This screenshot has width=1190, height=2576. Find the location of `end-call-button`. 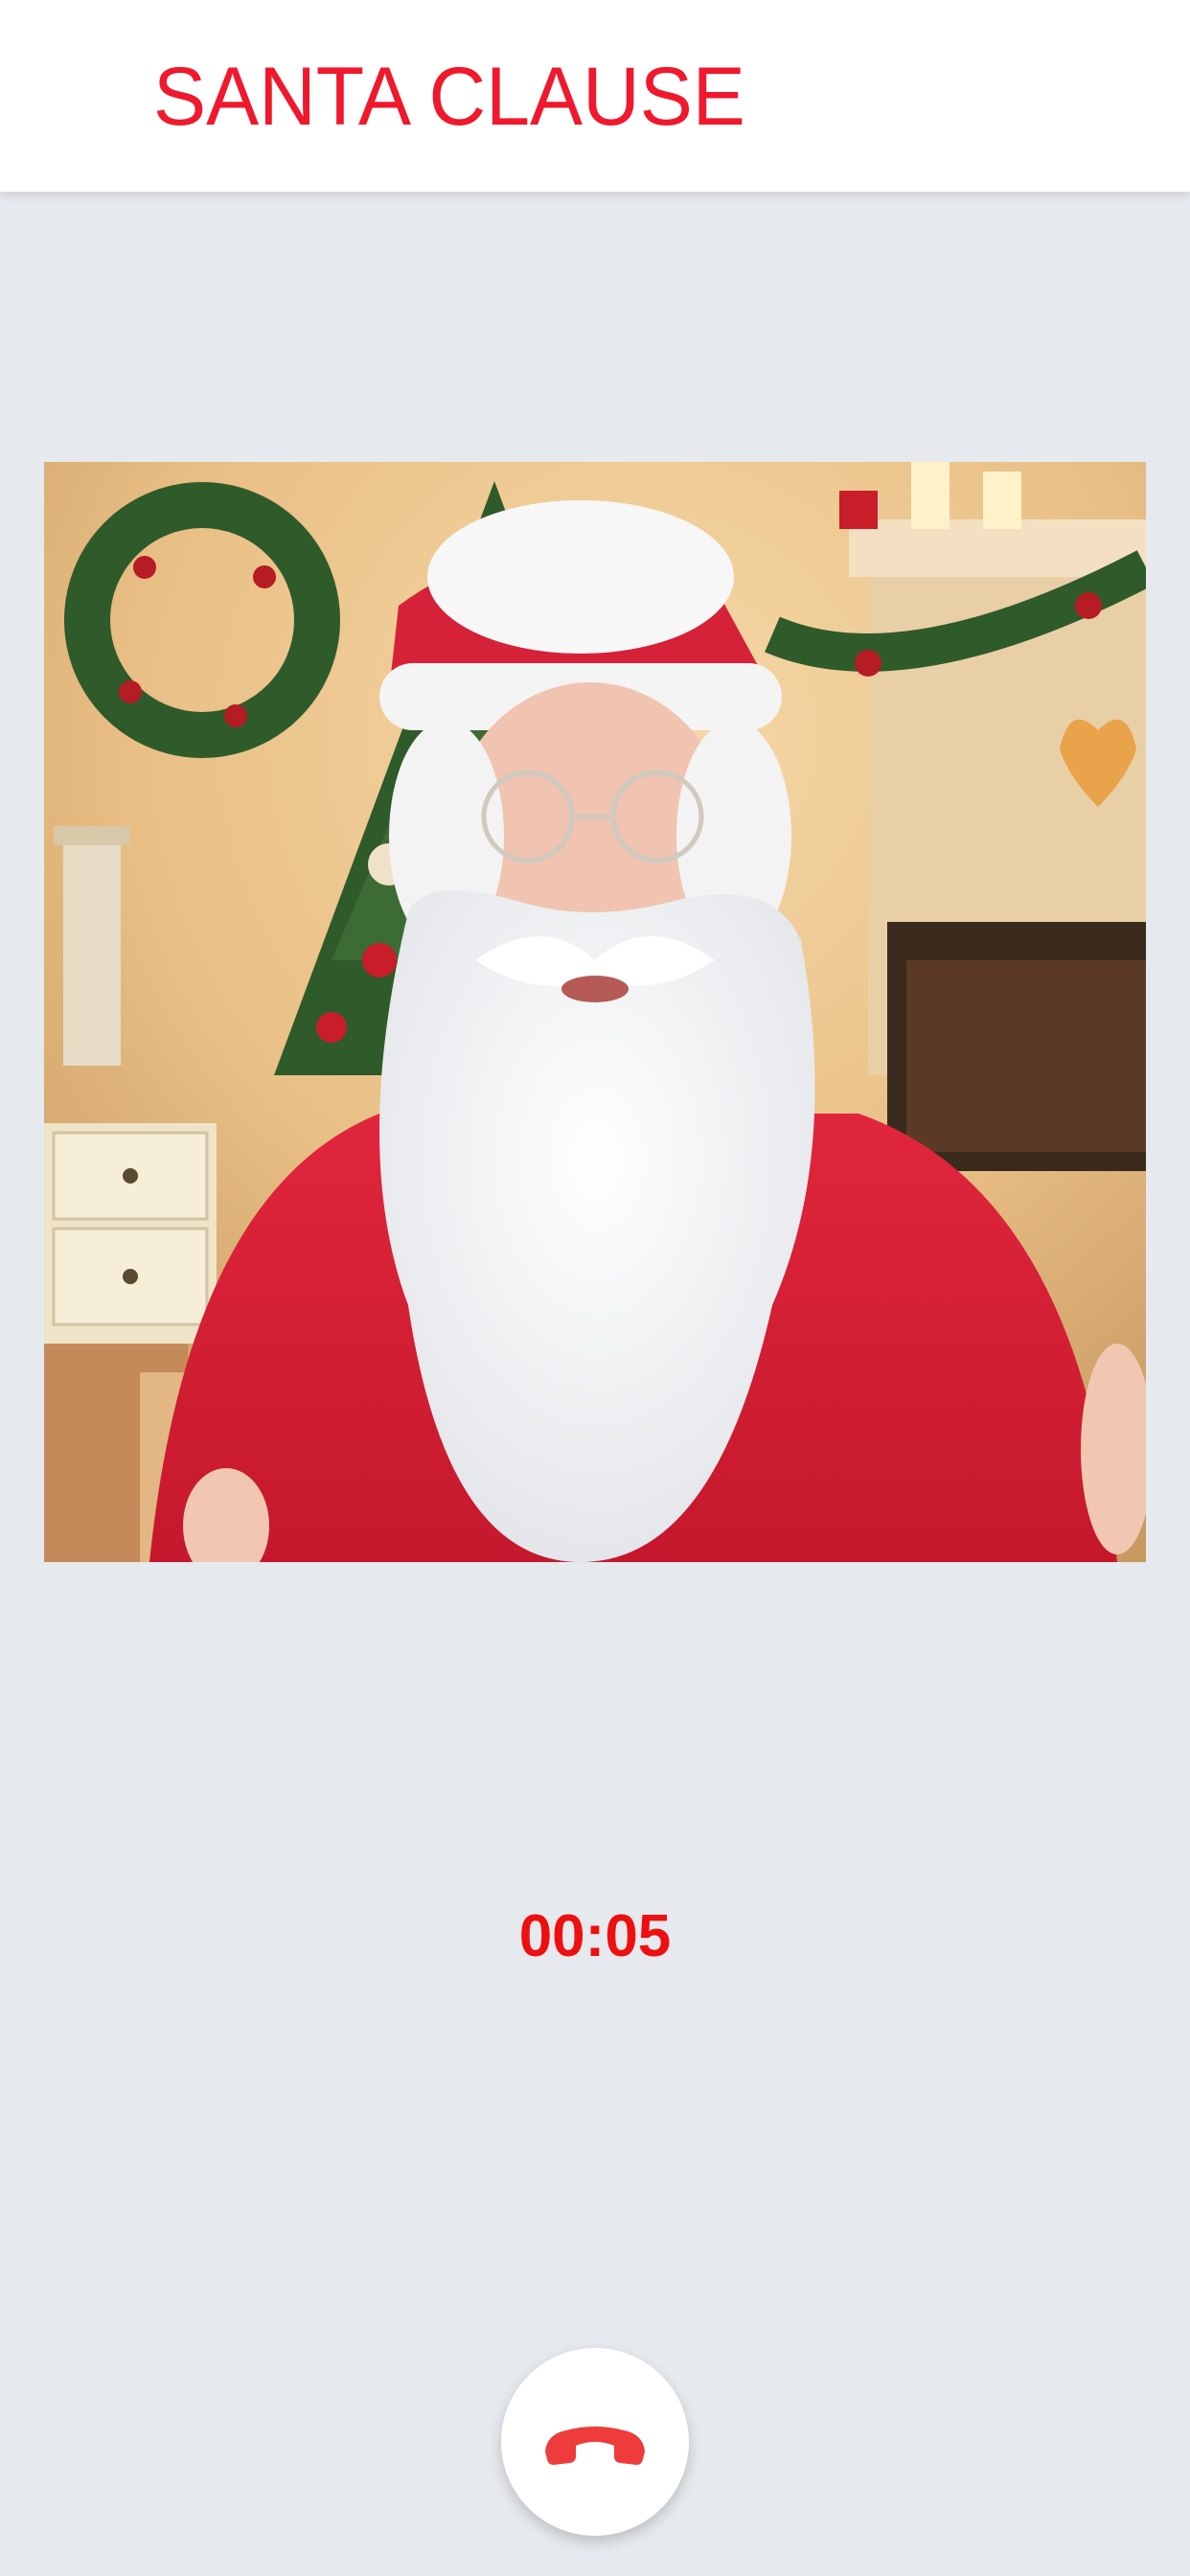

end-call-button is located at coordinates (595, 2442).